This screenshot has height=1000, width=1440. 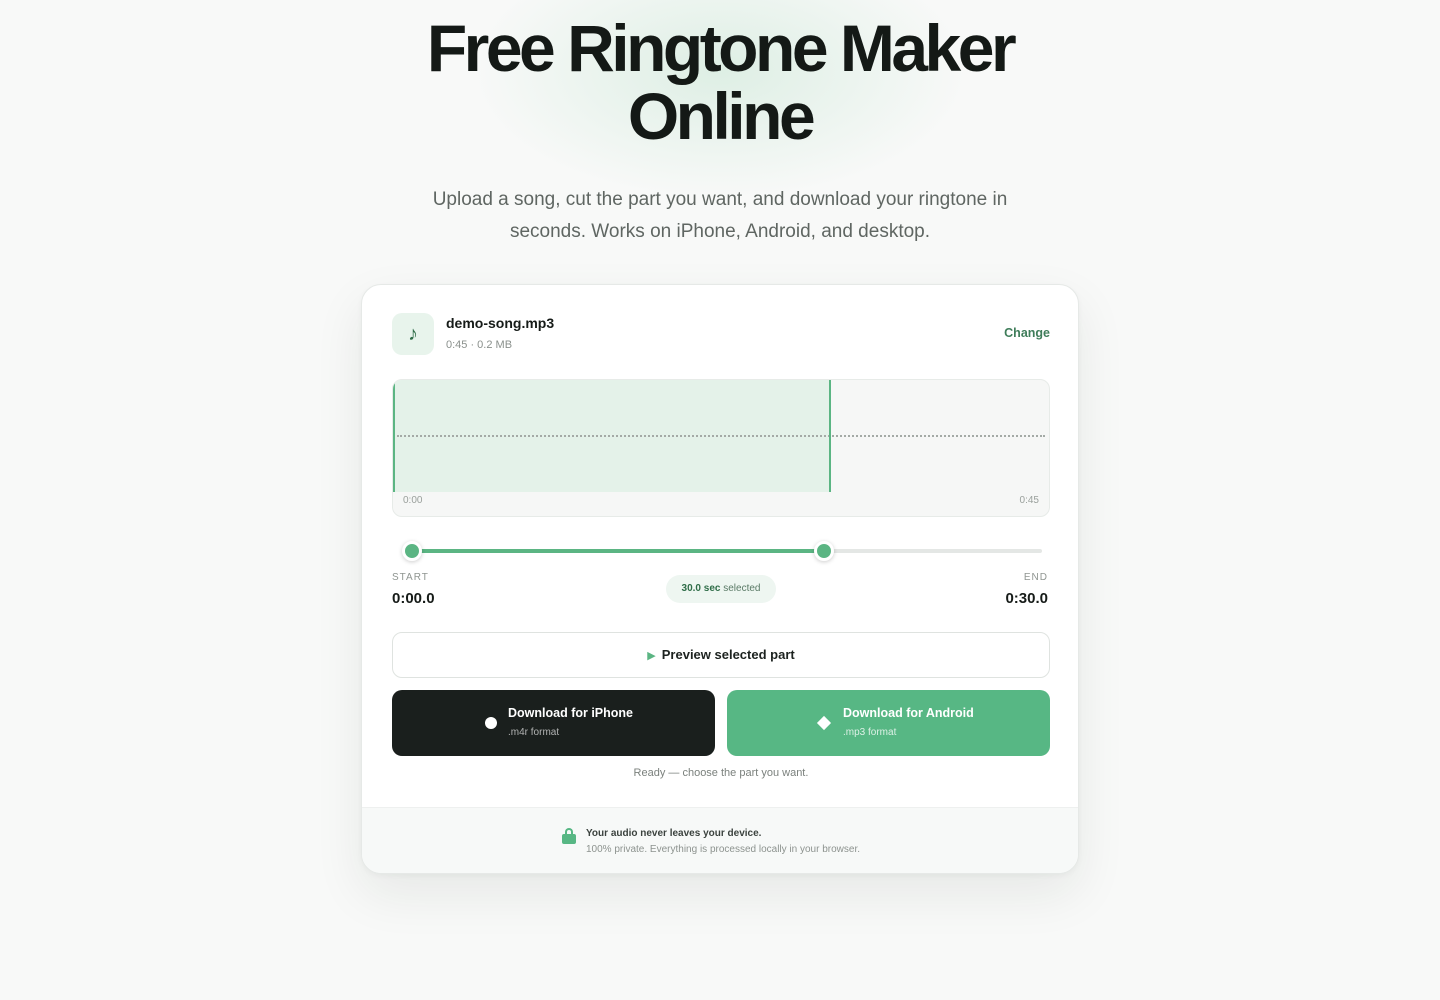 I want to click on apple-icon, so click(x=491, y=723).